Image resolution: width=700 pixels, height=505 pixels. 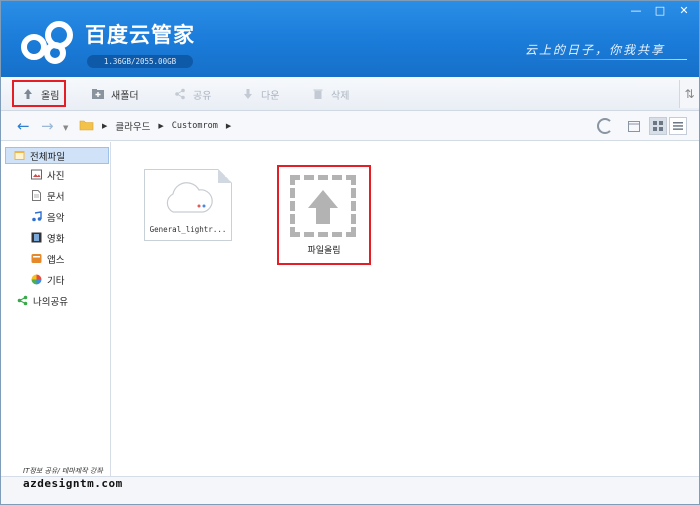 I want to click on sidebar-item-other: 기타, so click(x=47, y=279).